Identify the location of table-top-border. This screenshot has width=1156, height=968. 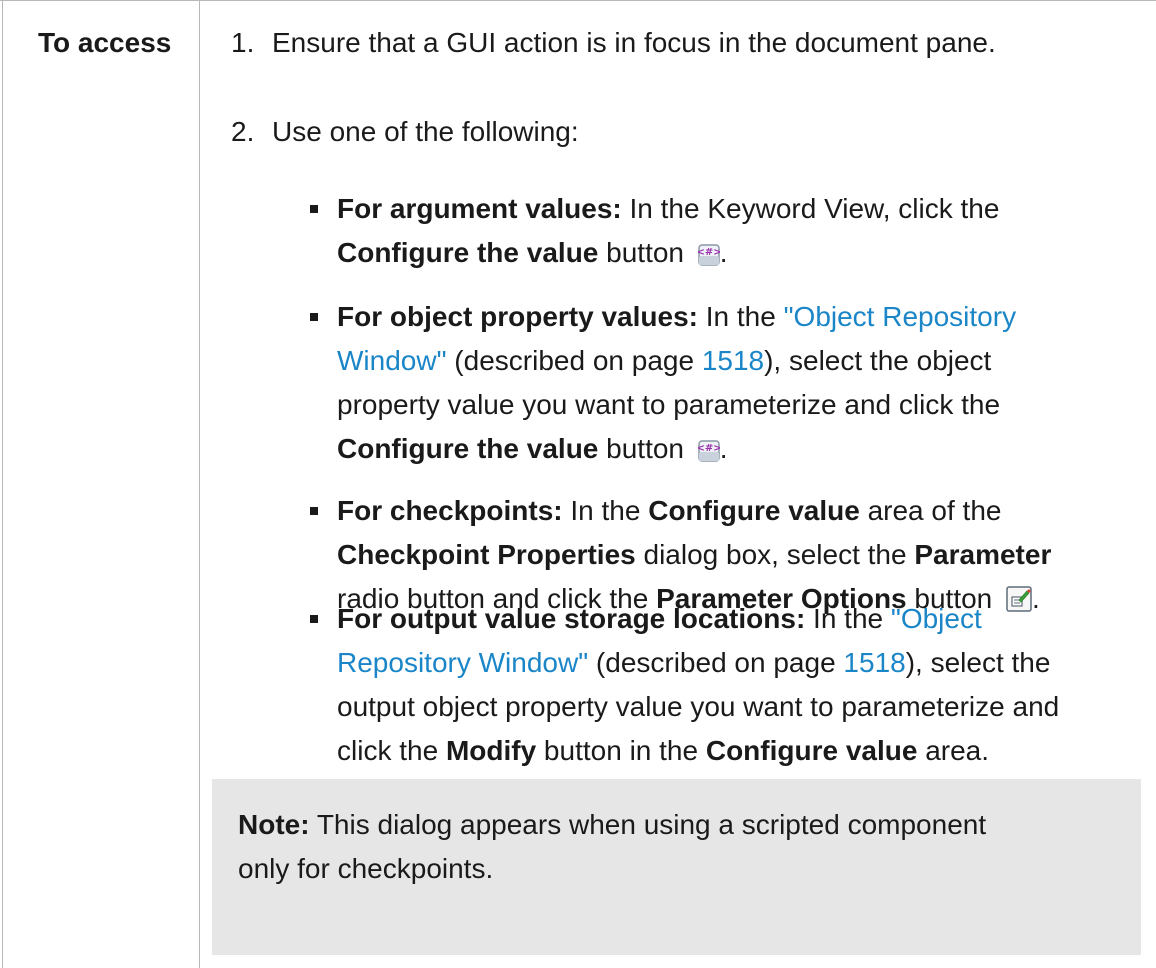
(578, 0).